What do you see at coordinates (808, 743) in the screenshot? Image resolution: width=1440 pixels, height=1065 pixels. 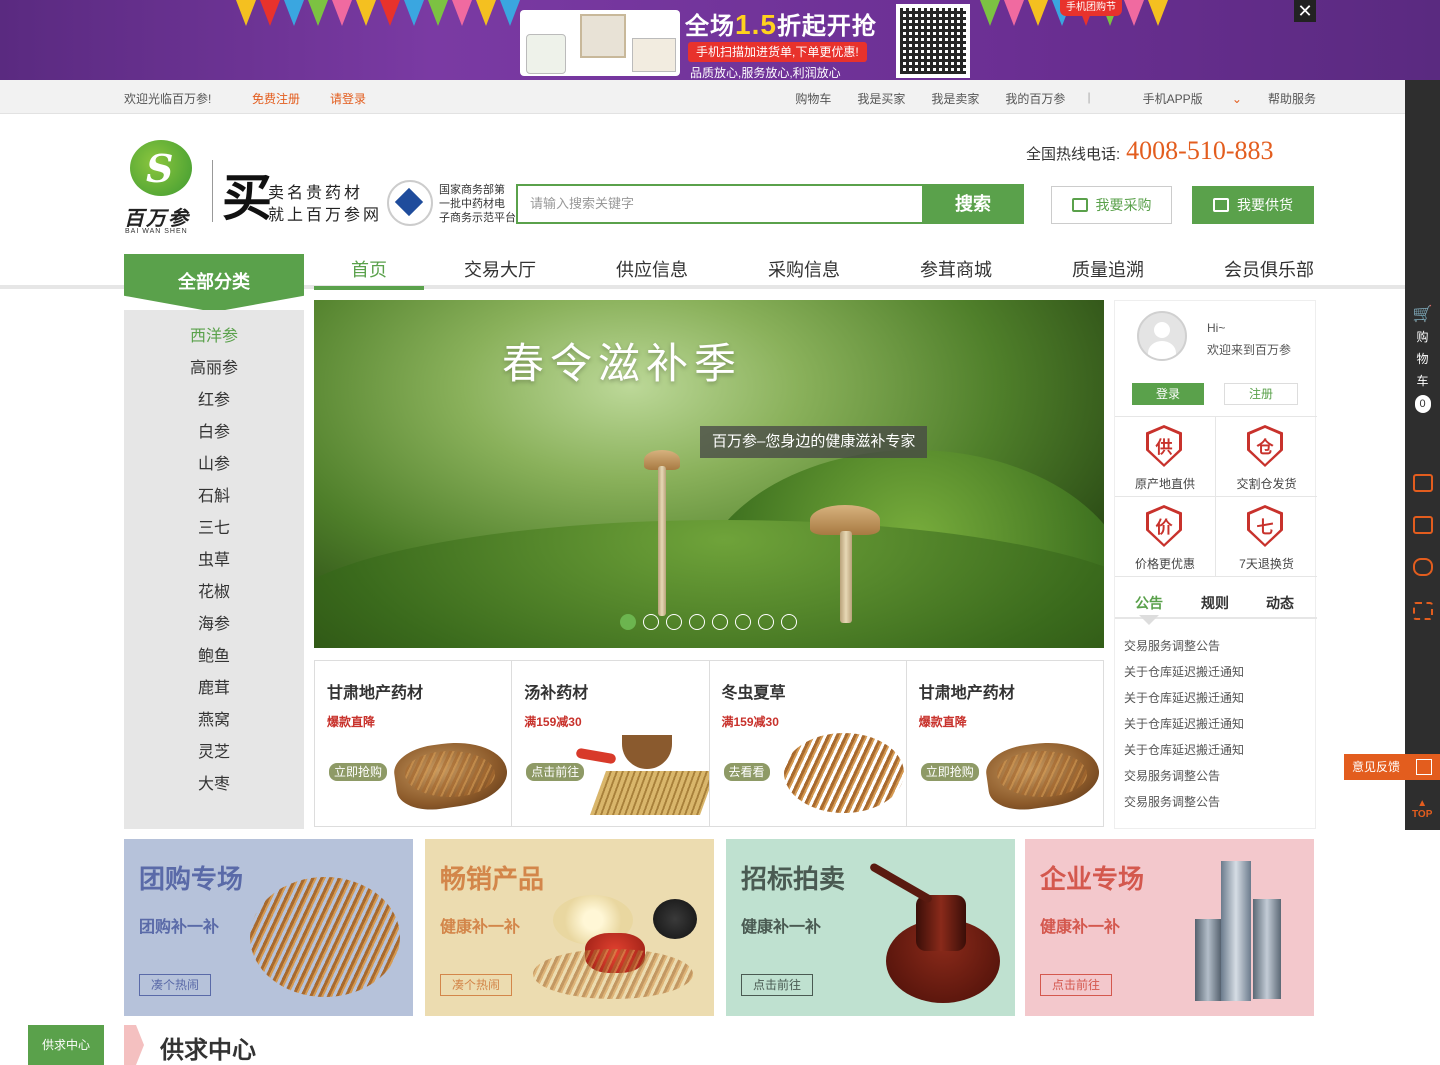 I see `product-card: 冬虫夏草 满159减30 去看看` at bounding box center [808, 743].